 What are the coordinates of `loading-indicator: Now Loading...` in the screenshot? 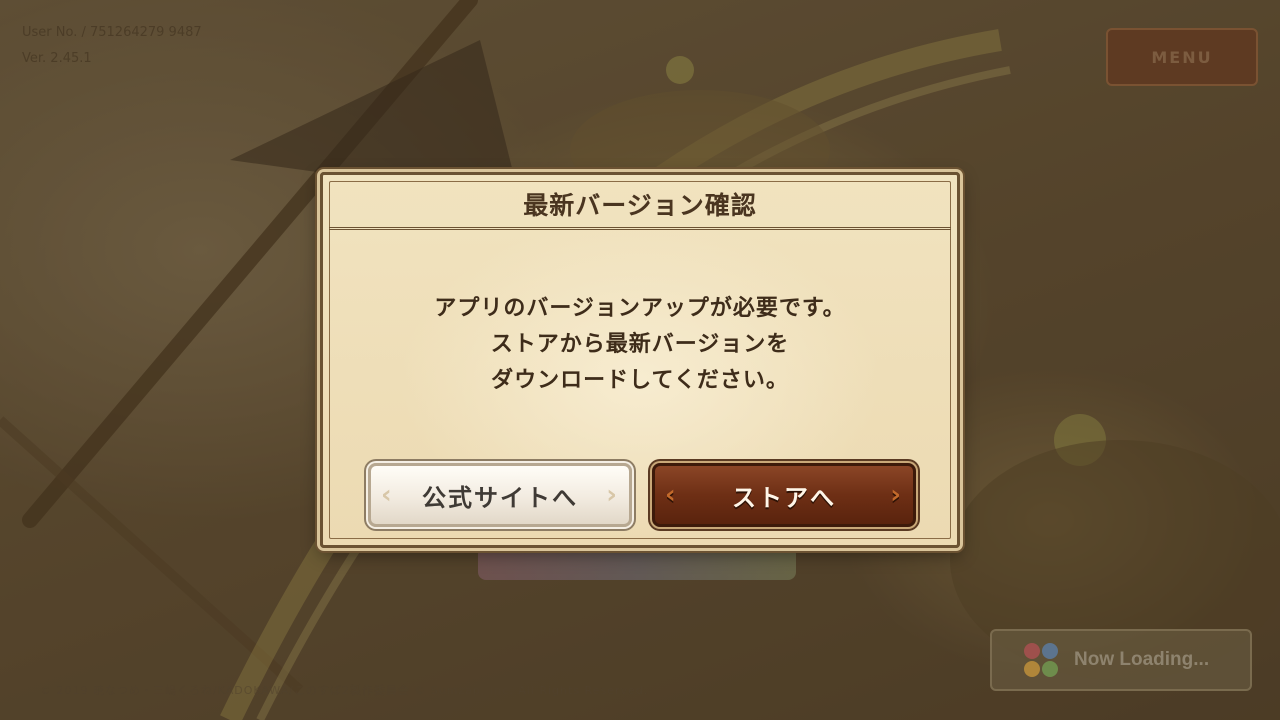 It's located at (1121, 660).